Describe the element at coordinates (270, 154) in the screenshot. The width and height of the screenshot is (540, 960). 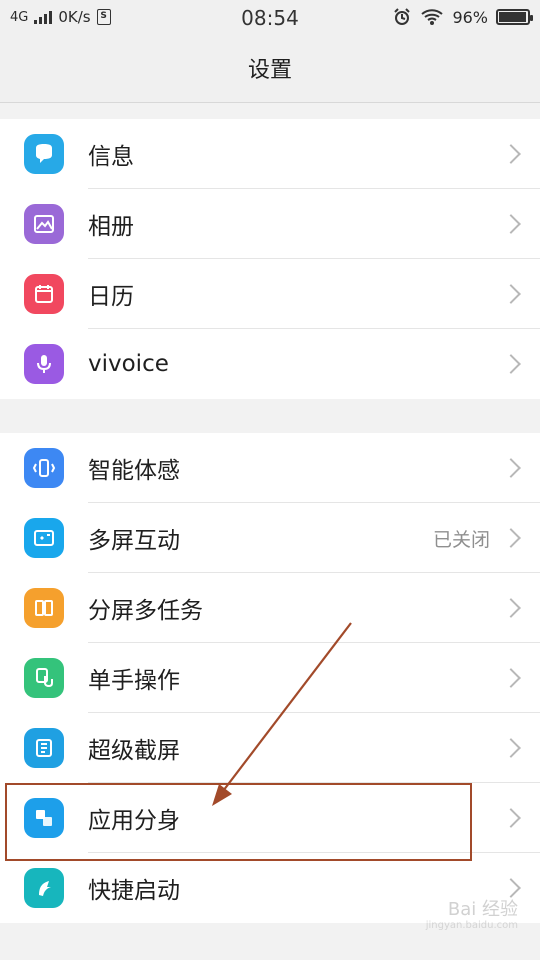
I see `settings-row-message: 信息` at that location.